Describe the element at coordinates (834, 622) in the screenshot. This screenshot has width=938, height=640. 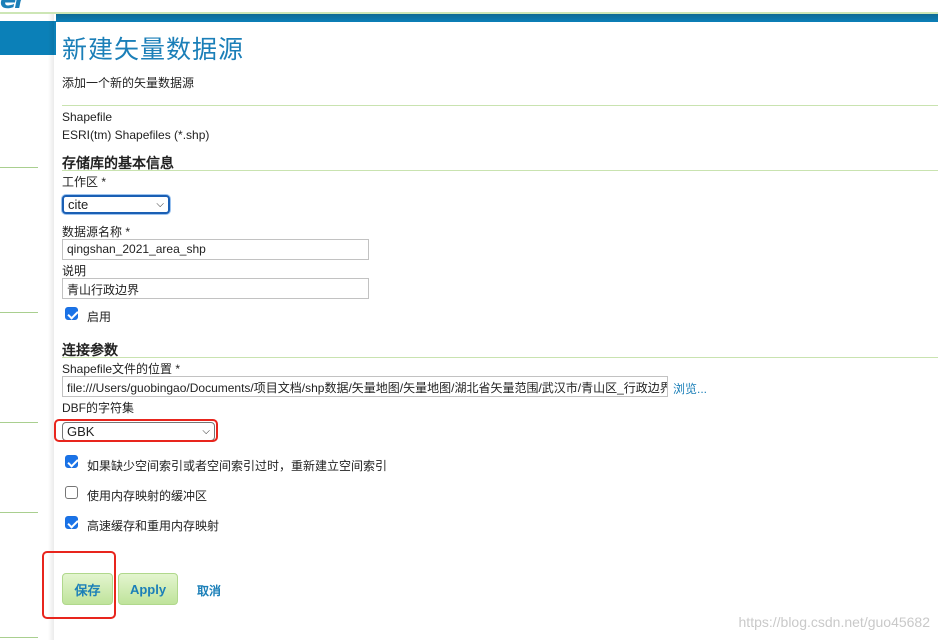
I see `watermark: https://blog.csdn.net/guo45682` at that location.